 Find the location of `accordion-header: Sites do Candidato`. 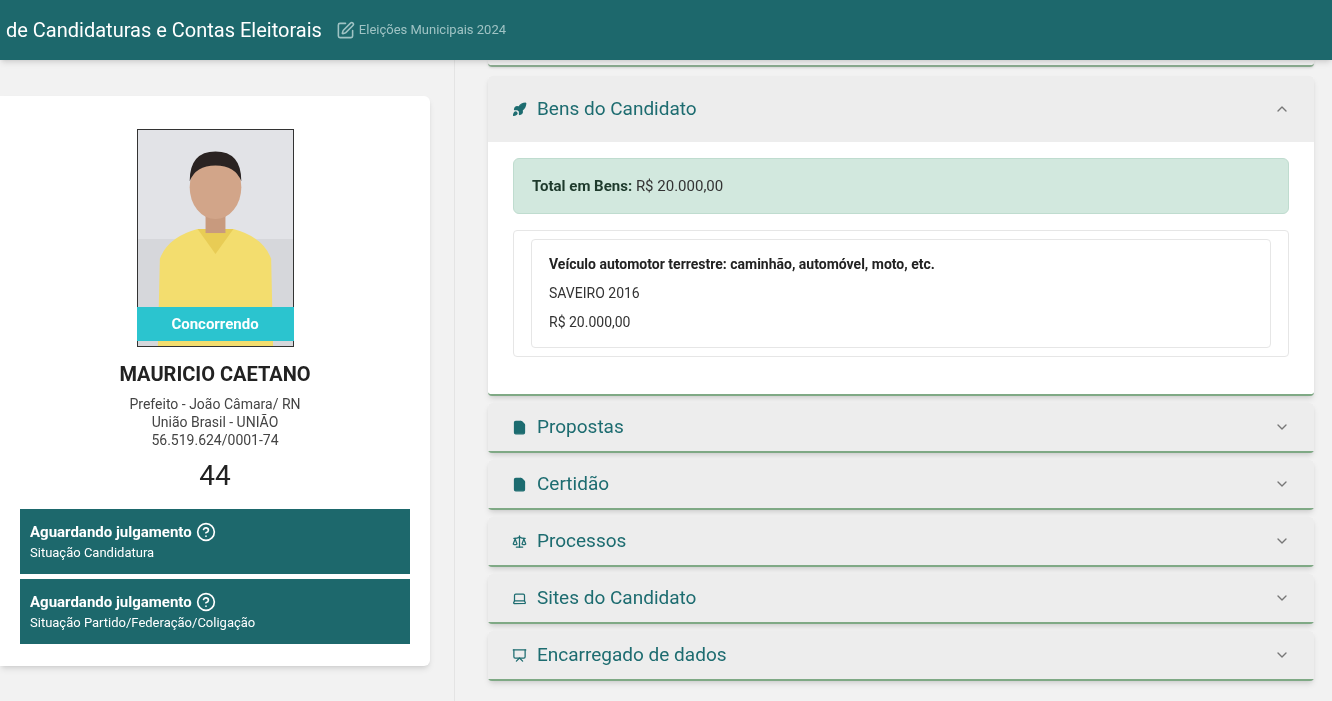

accordion-header: Sites do Candidato is located at coordinates (901, 598).